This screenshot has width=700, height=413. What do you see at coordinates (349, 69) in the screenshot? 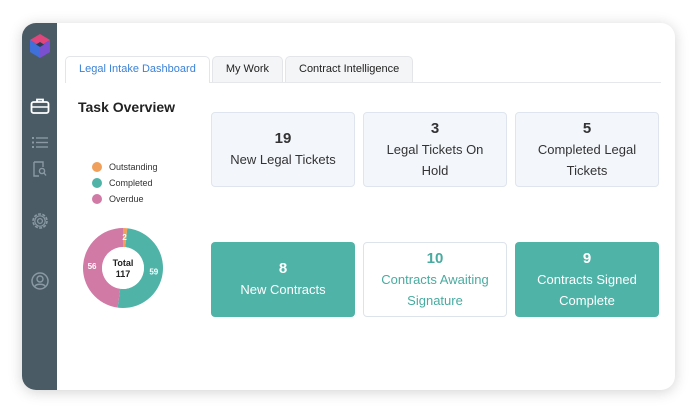
I see `tab-contract-intelligence: Contract Intelligence` at bounding box center [349, 69].